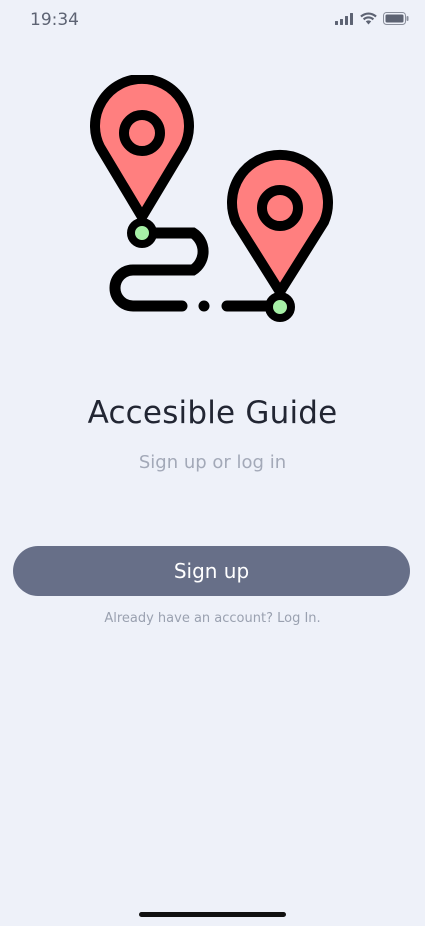 The height and width of the screenshot is (926, 425). I want to click on status-icons, so click(372, 18).